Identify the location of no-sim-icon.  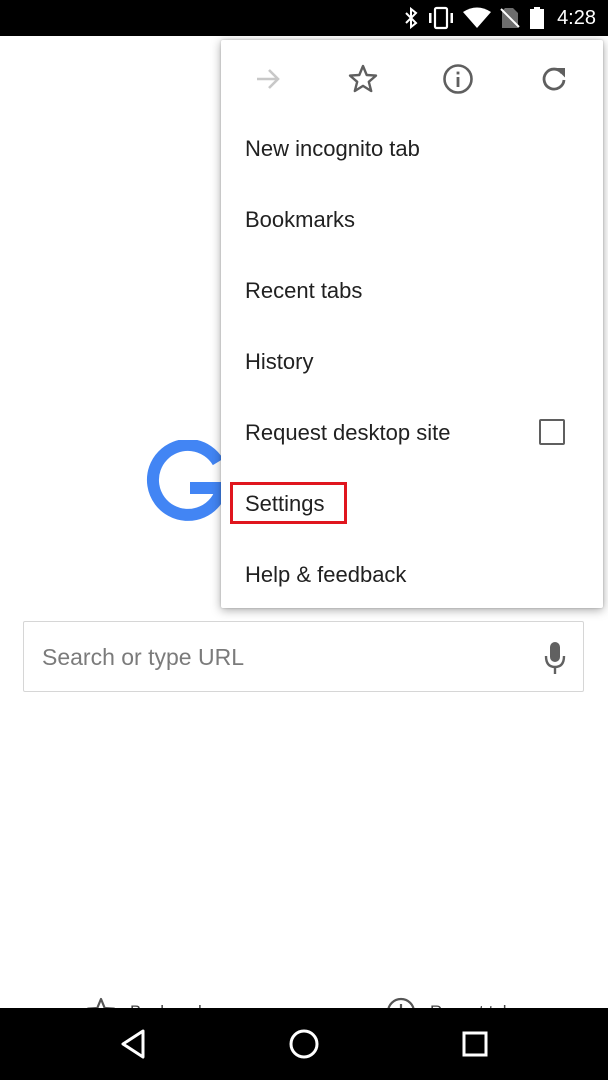
(510, 18).